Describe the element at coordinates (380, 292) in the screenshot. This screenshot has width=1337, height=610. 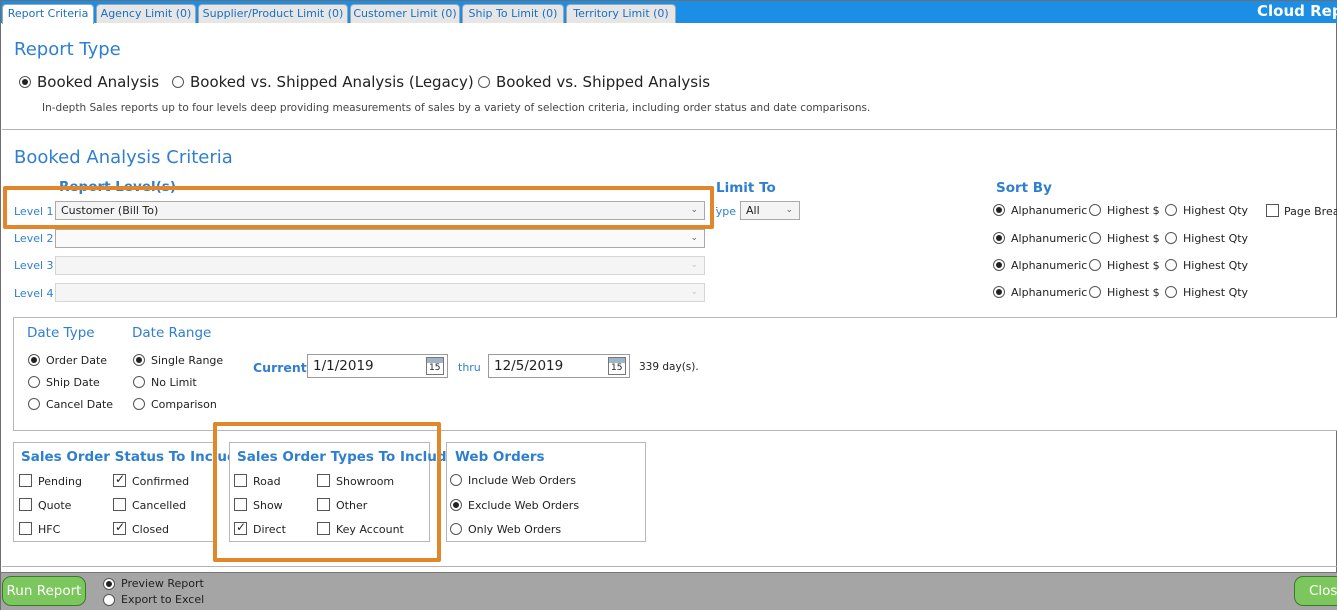
I see `level-4-select: ⌄` at that location.